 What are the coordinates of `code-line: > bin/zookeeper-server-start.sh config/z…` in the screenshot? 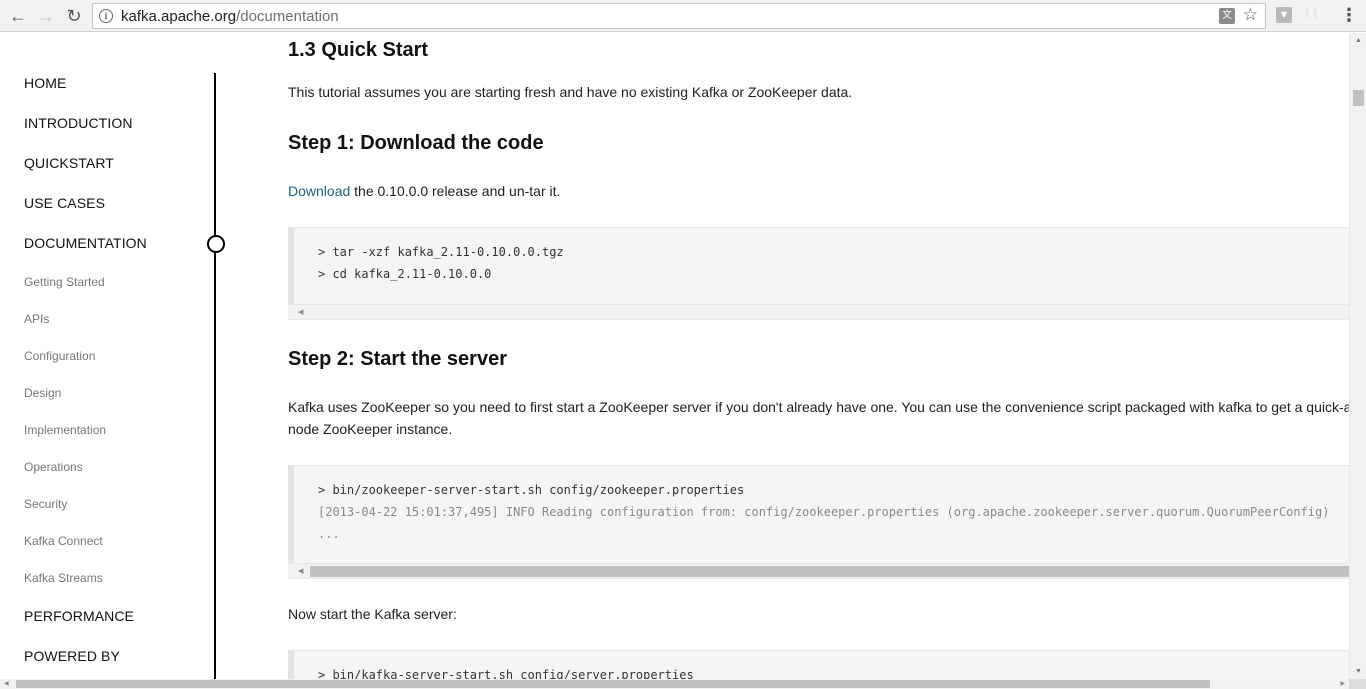 It's located at (531, 490).